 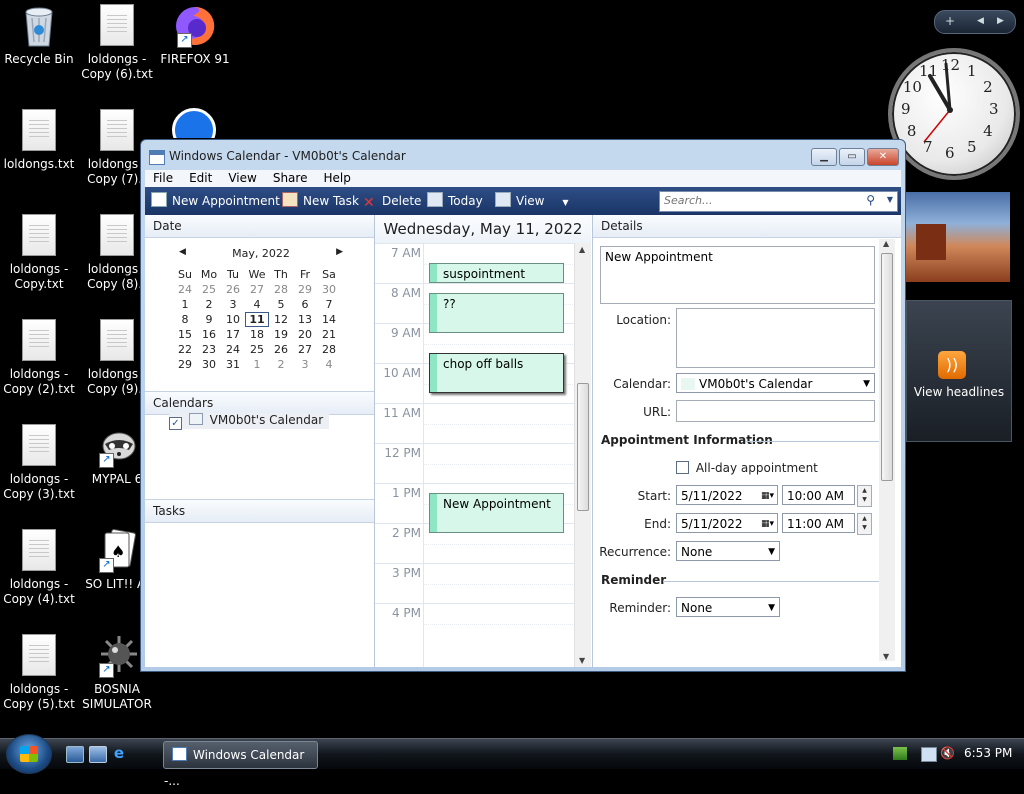 I want to click on desktop-icon-text-file: loldongs - Copy.txt, so click(x=39, y=251).